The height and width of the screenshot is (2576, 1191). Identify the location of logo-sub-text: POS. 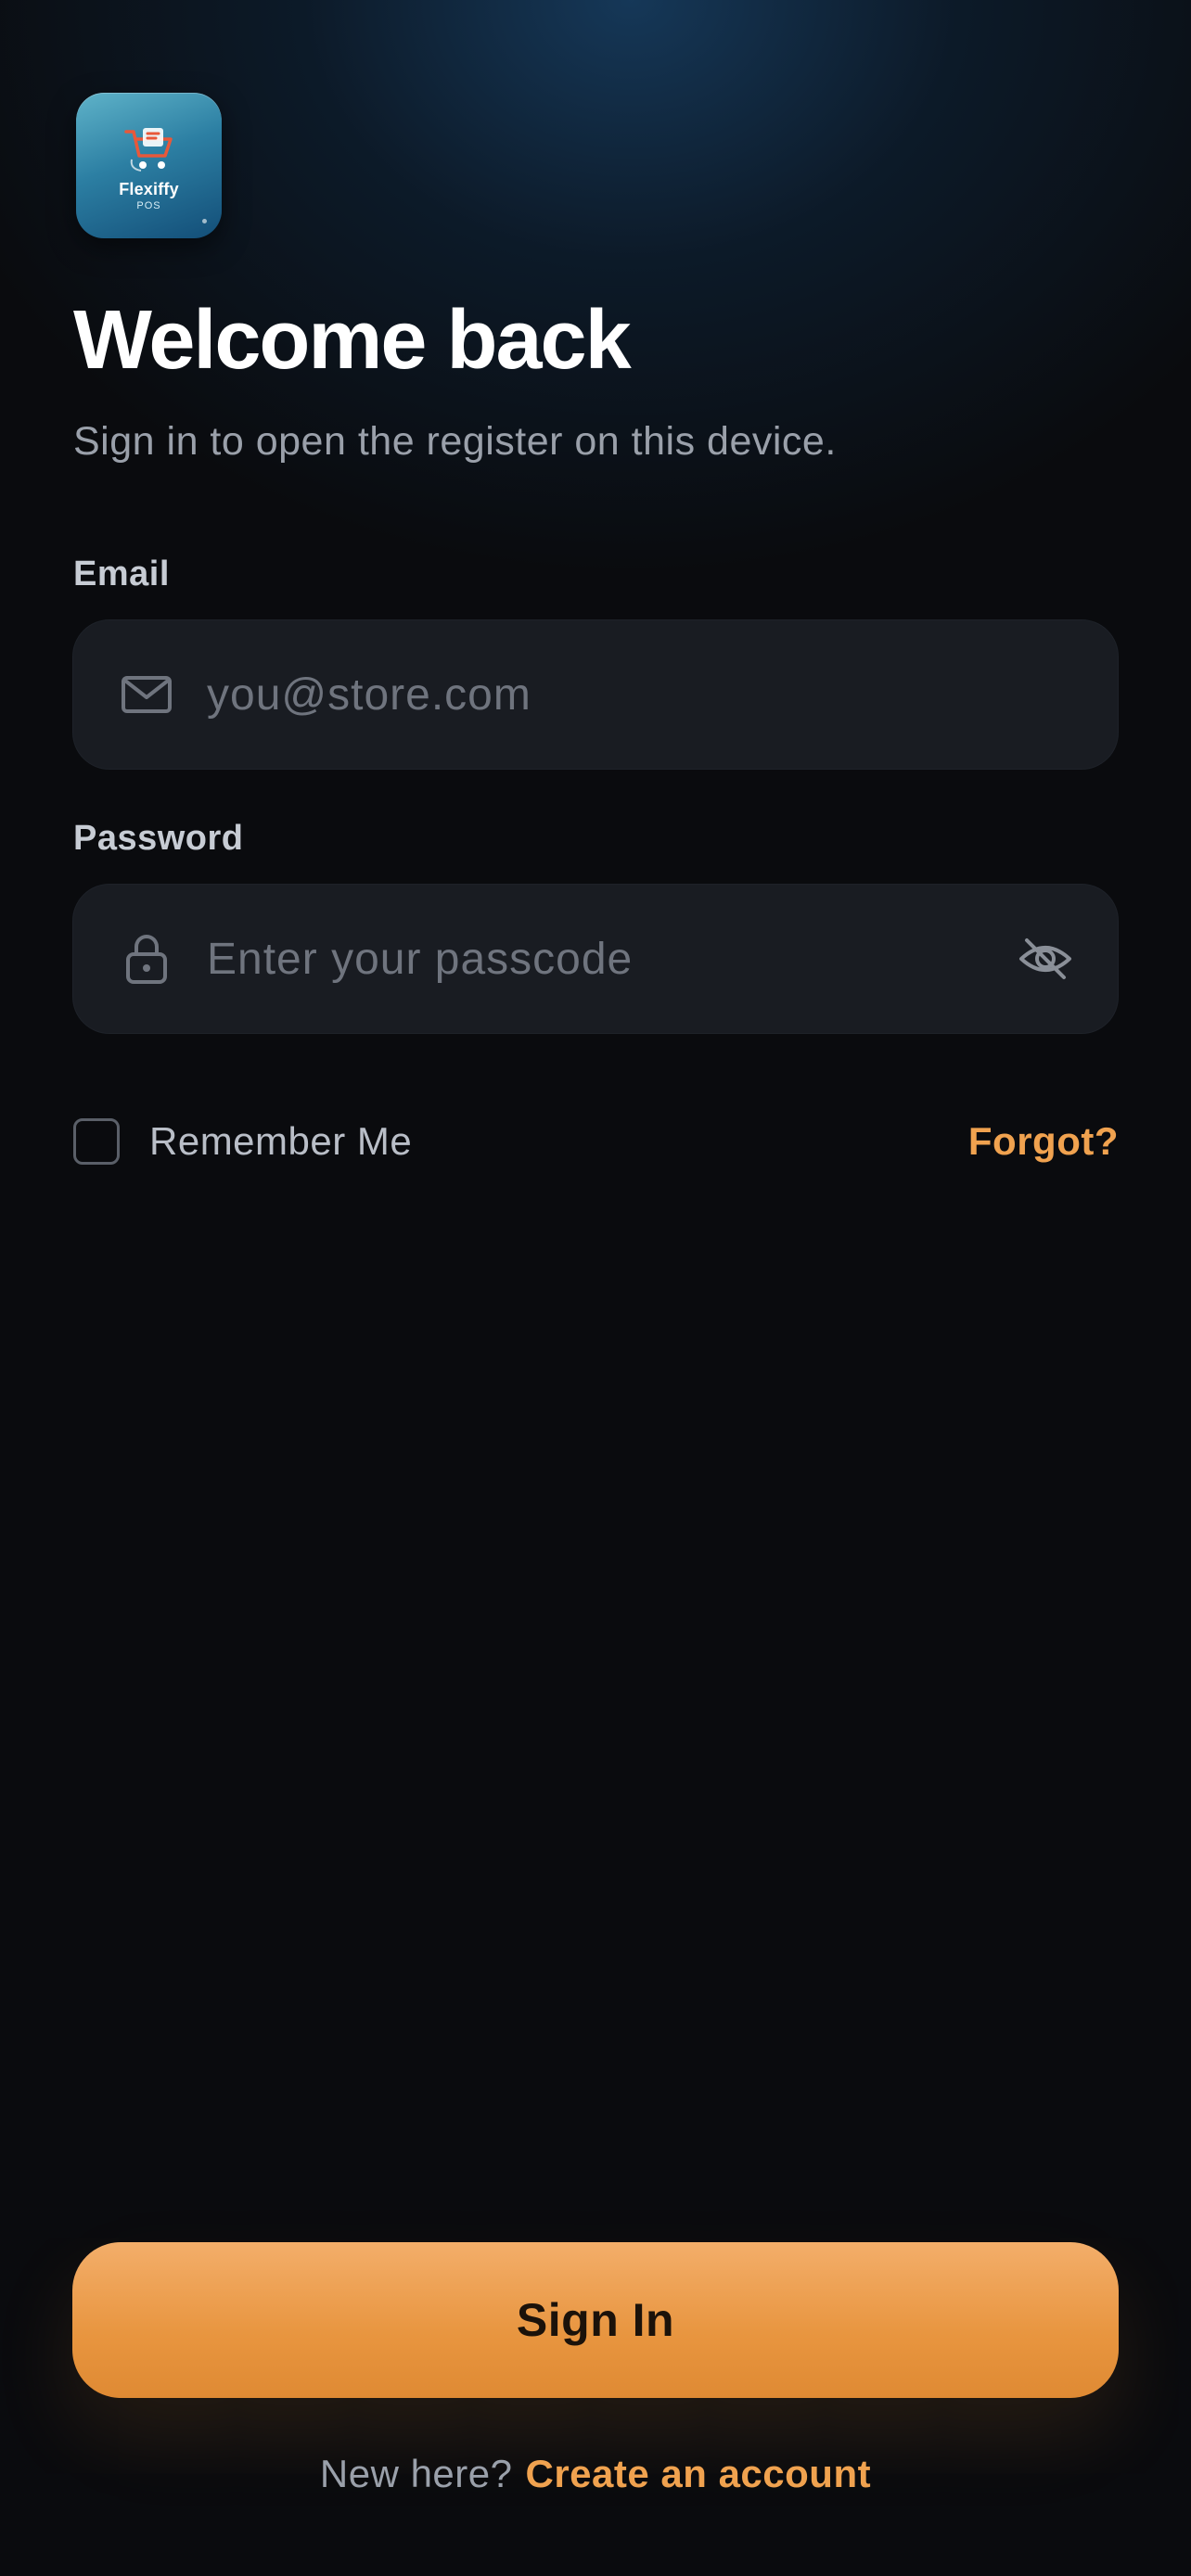
(148, 206).